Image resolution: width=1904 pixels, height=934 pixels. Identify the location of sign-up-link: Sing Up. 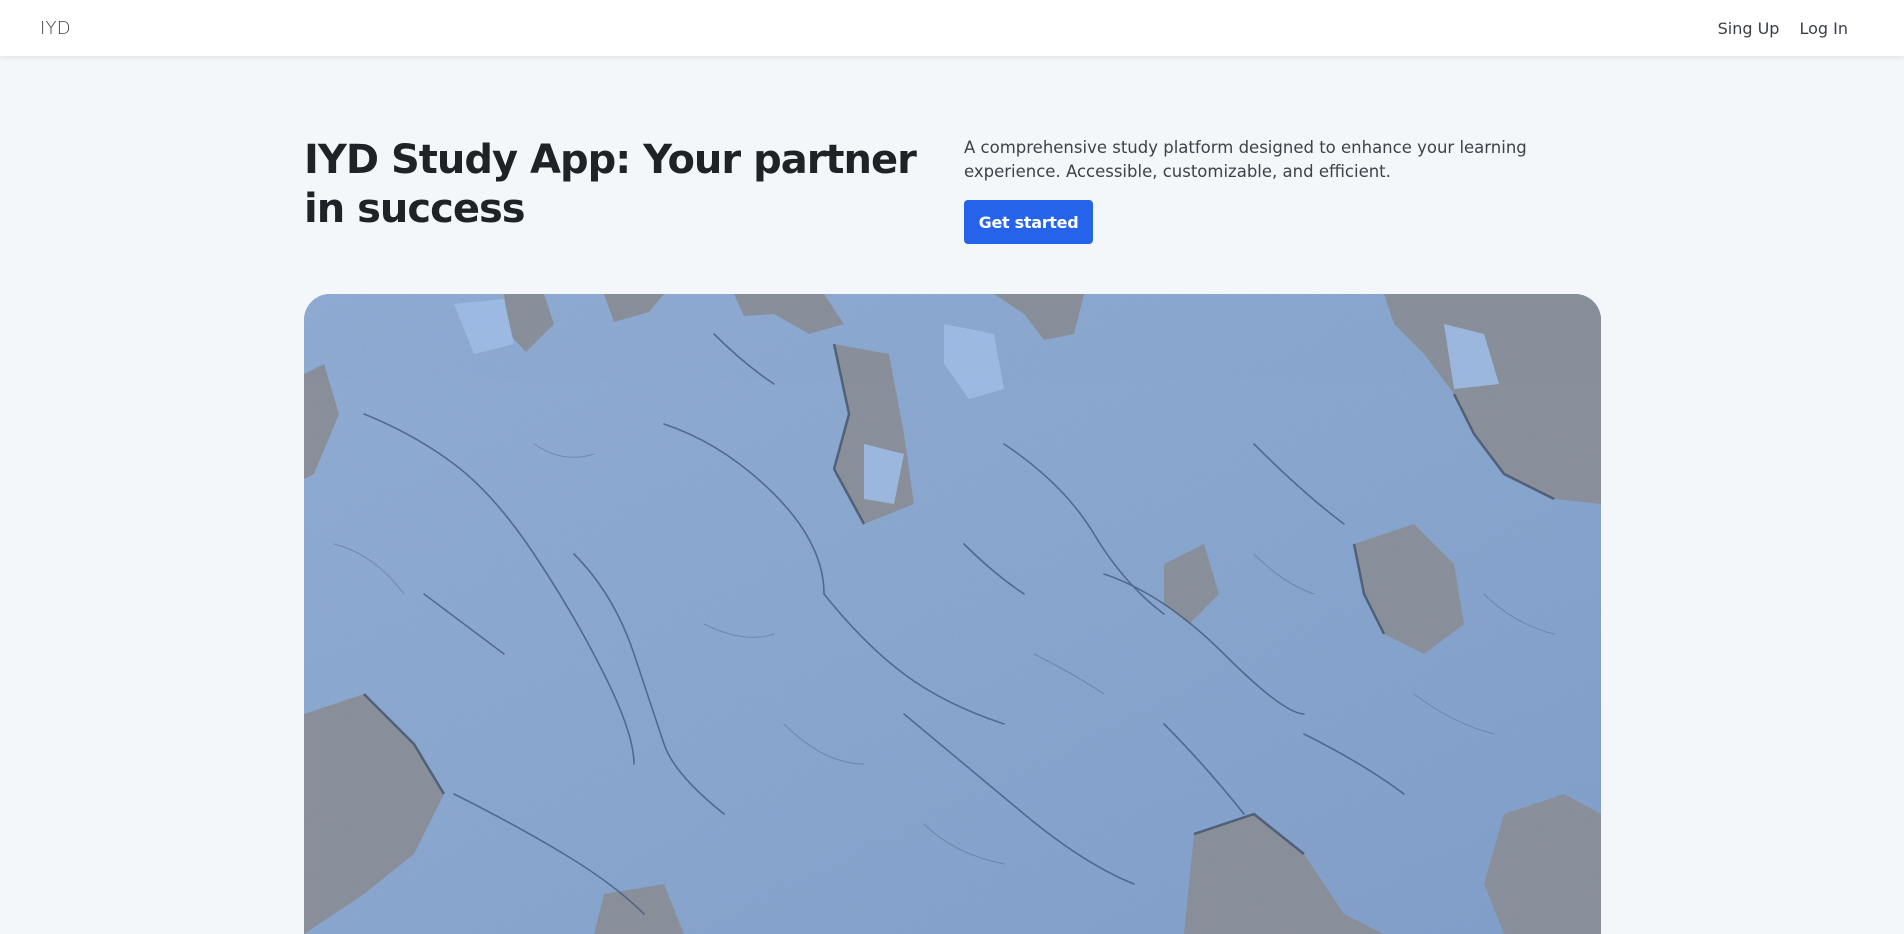
(1749, 28).